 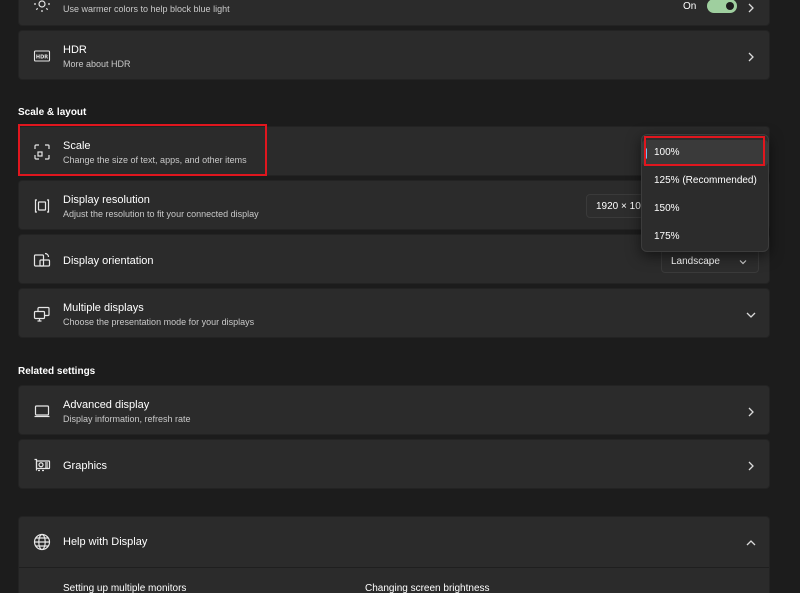 I want to click on hdr-subtitle: More about HDR, so click(x=97, y=64).